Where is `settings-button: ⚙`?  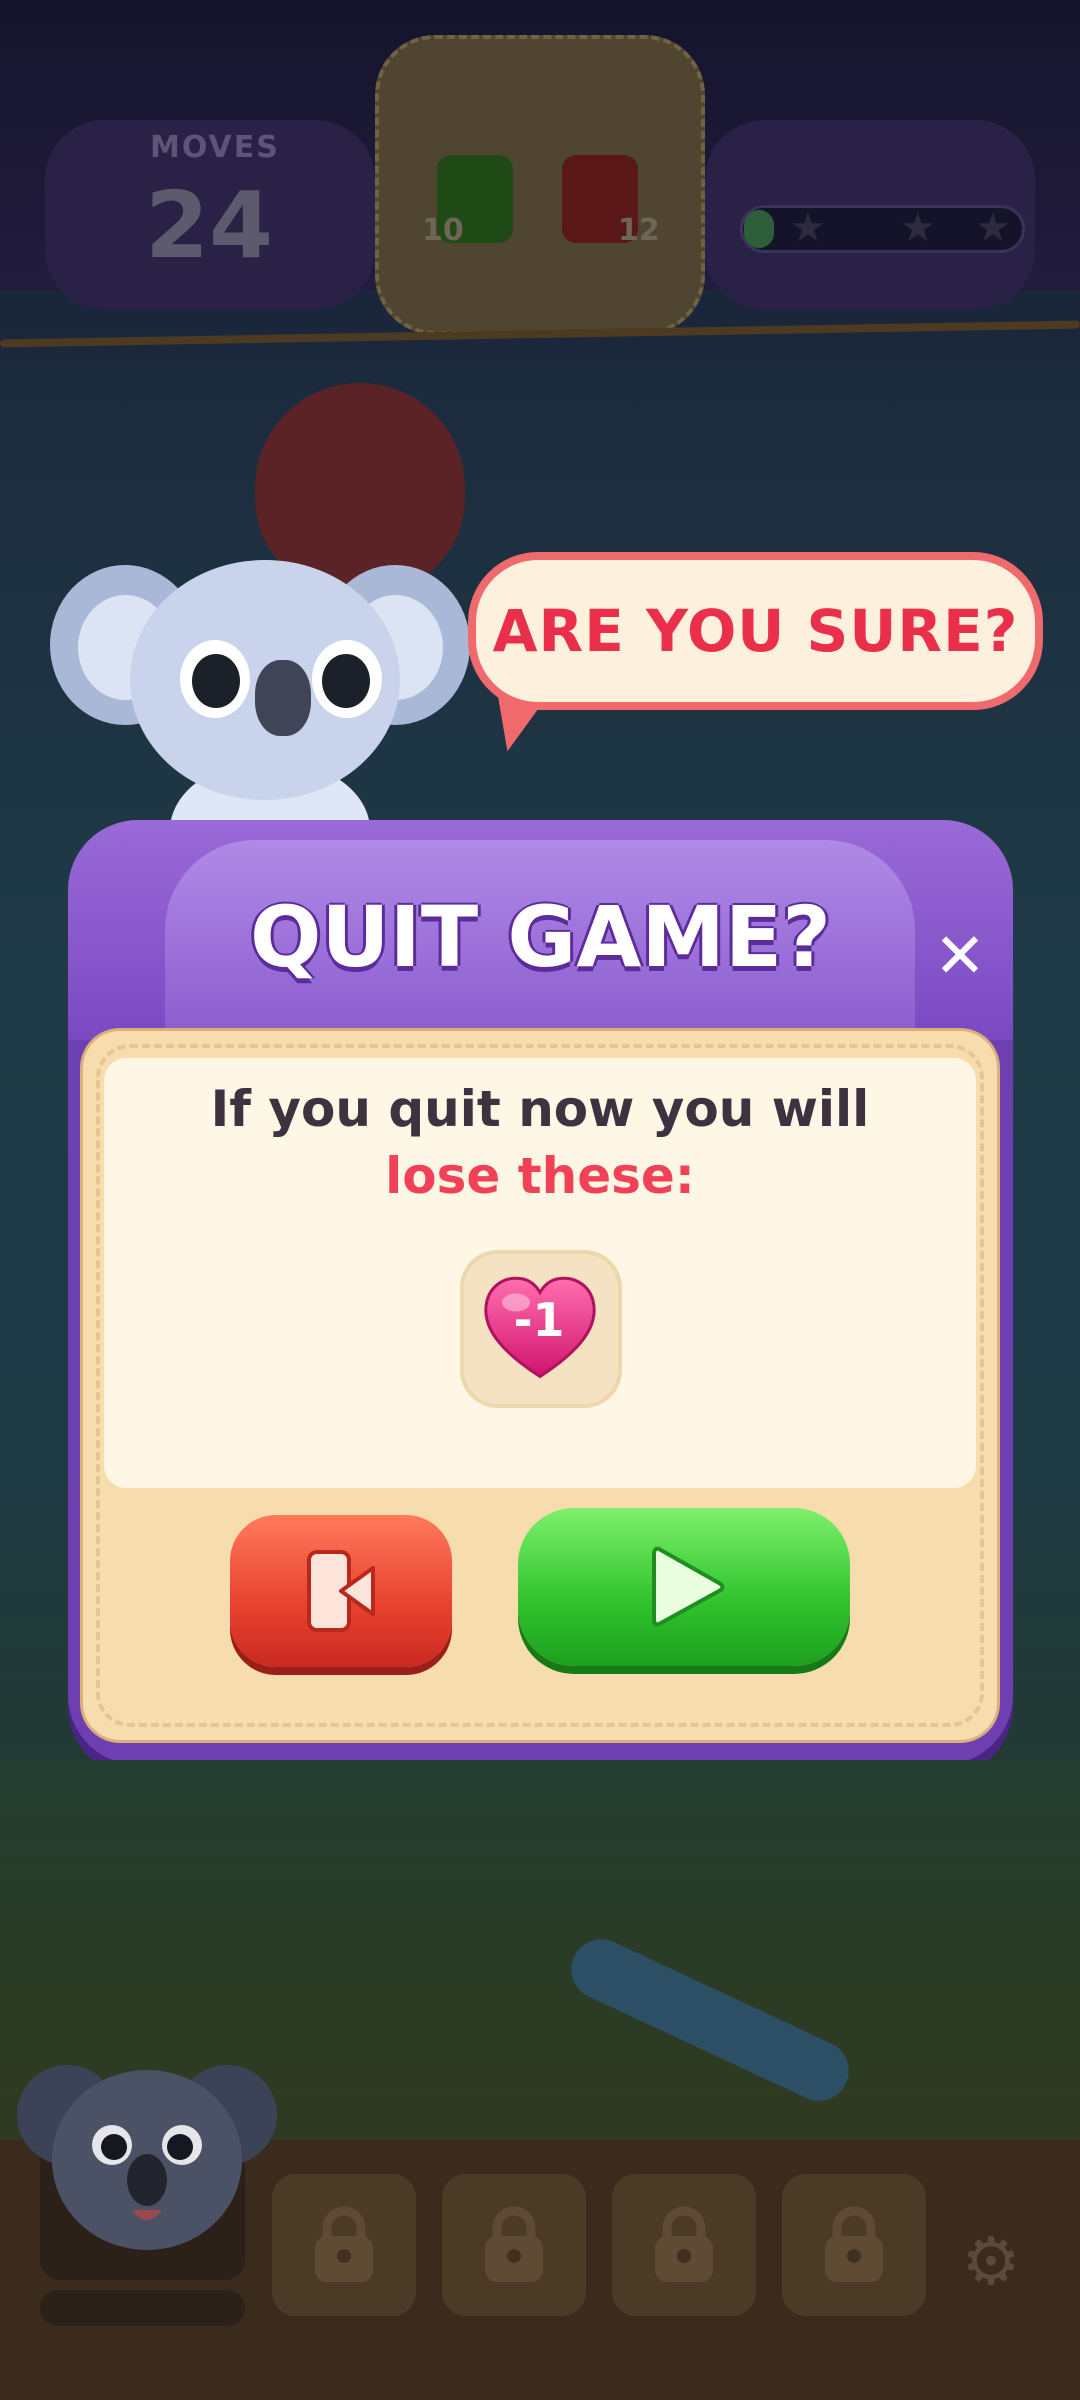
settings-button: ⚙ is located at coordinates (991, 2261).